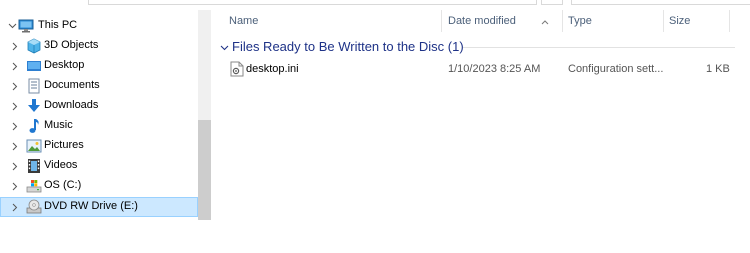 The height and width of the screenshot is (253, 750). I want to click on nav-item-this-pc: This PC, so click(99, 26).